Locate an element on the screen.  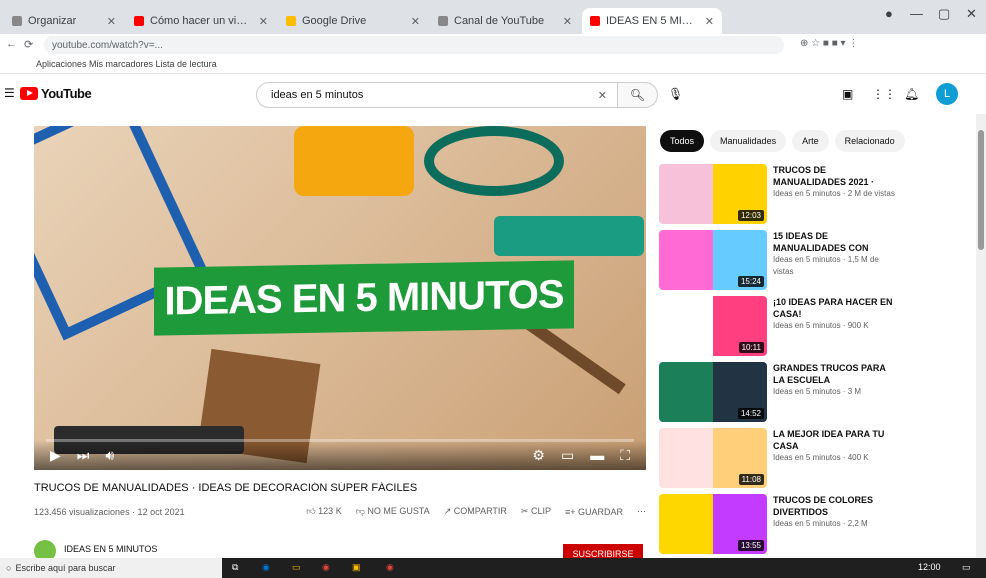
extensions-icon: ⊕ ☆ ■ ■ ▾ ⋮ is located at coordinates (829, 43).